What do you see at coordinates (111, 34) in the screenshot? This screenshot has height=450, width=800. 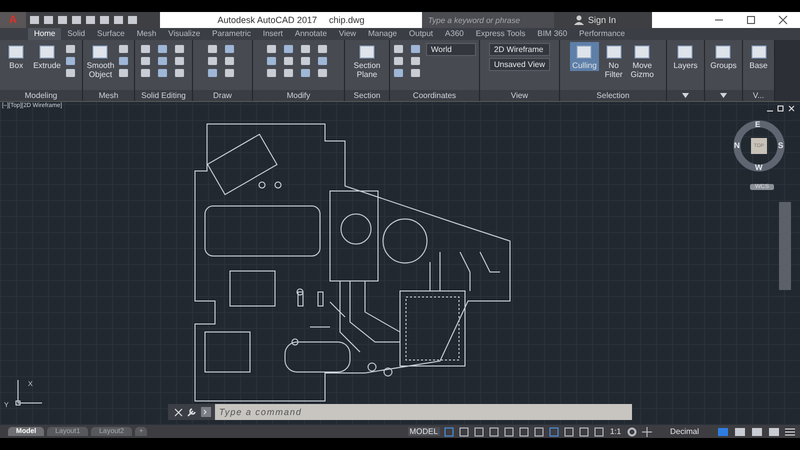 I see `ribbon-tab: Surface` at bounding box center [111, 34].